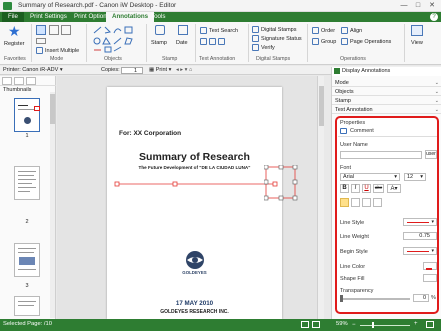  I want to click on section-objects: Objects ⌄, so click(386, 92).